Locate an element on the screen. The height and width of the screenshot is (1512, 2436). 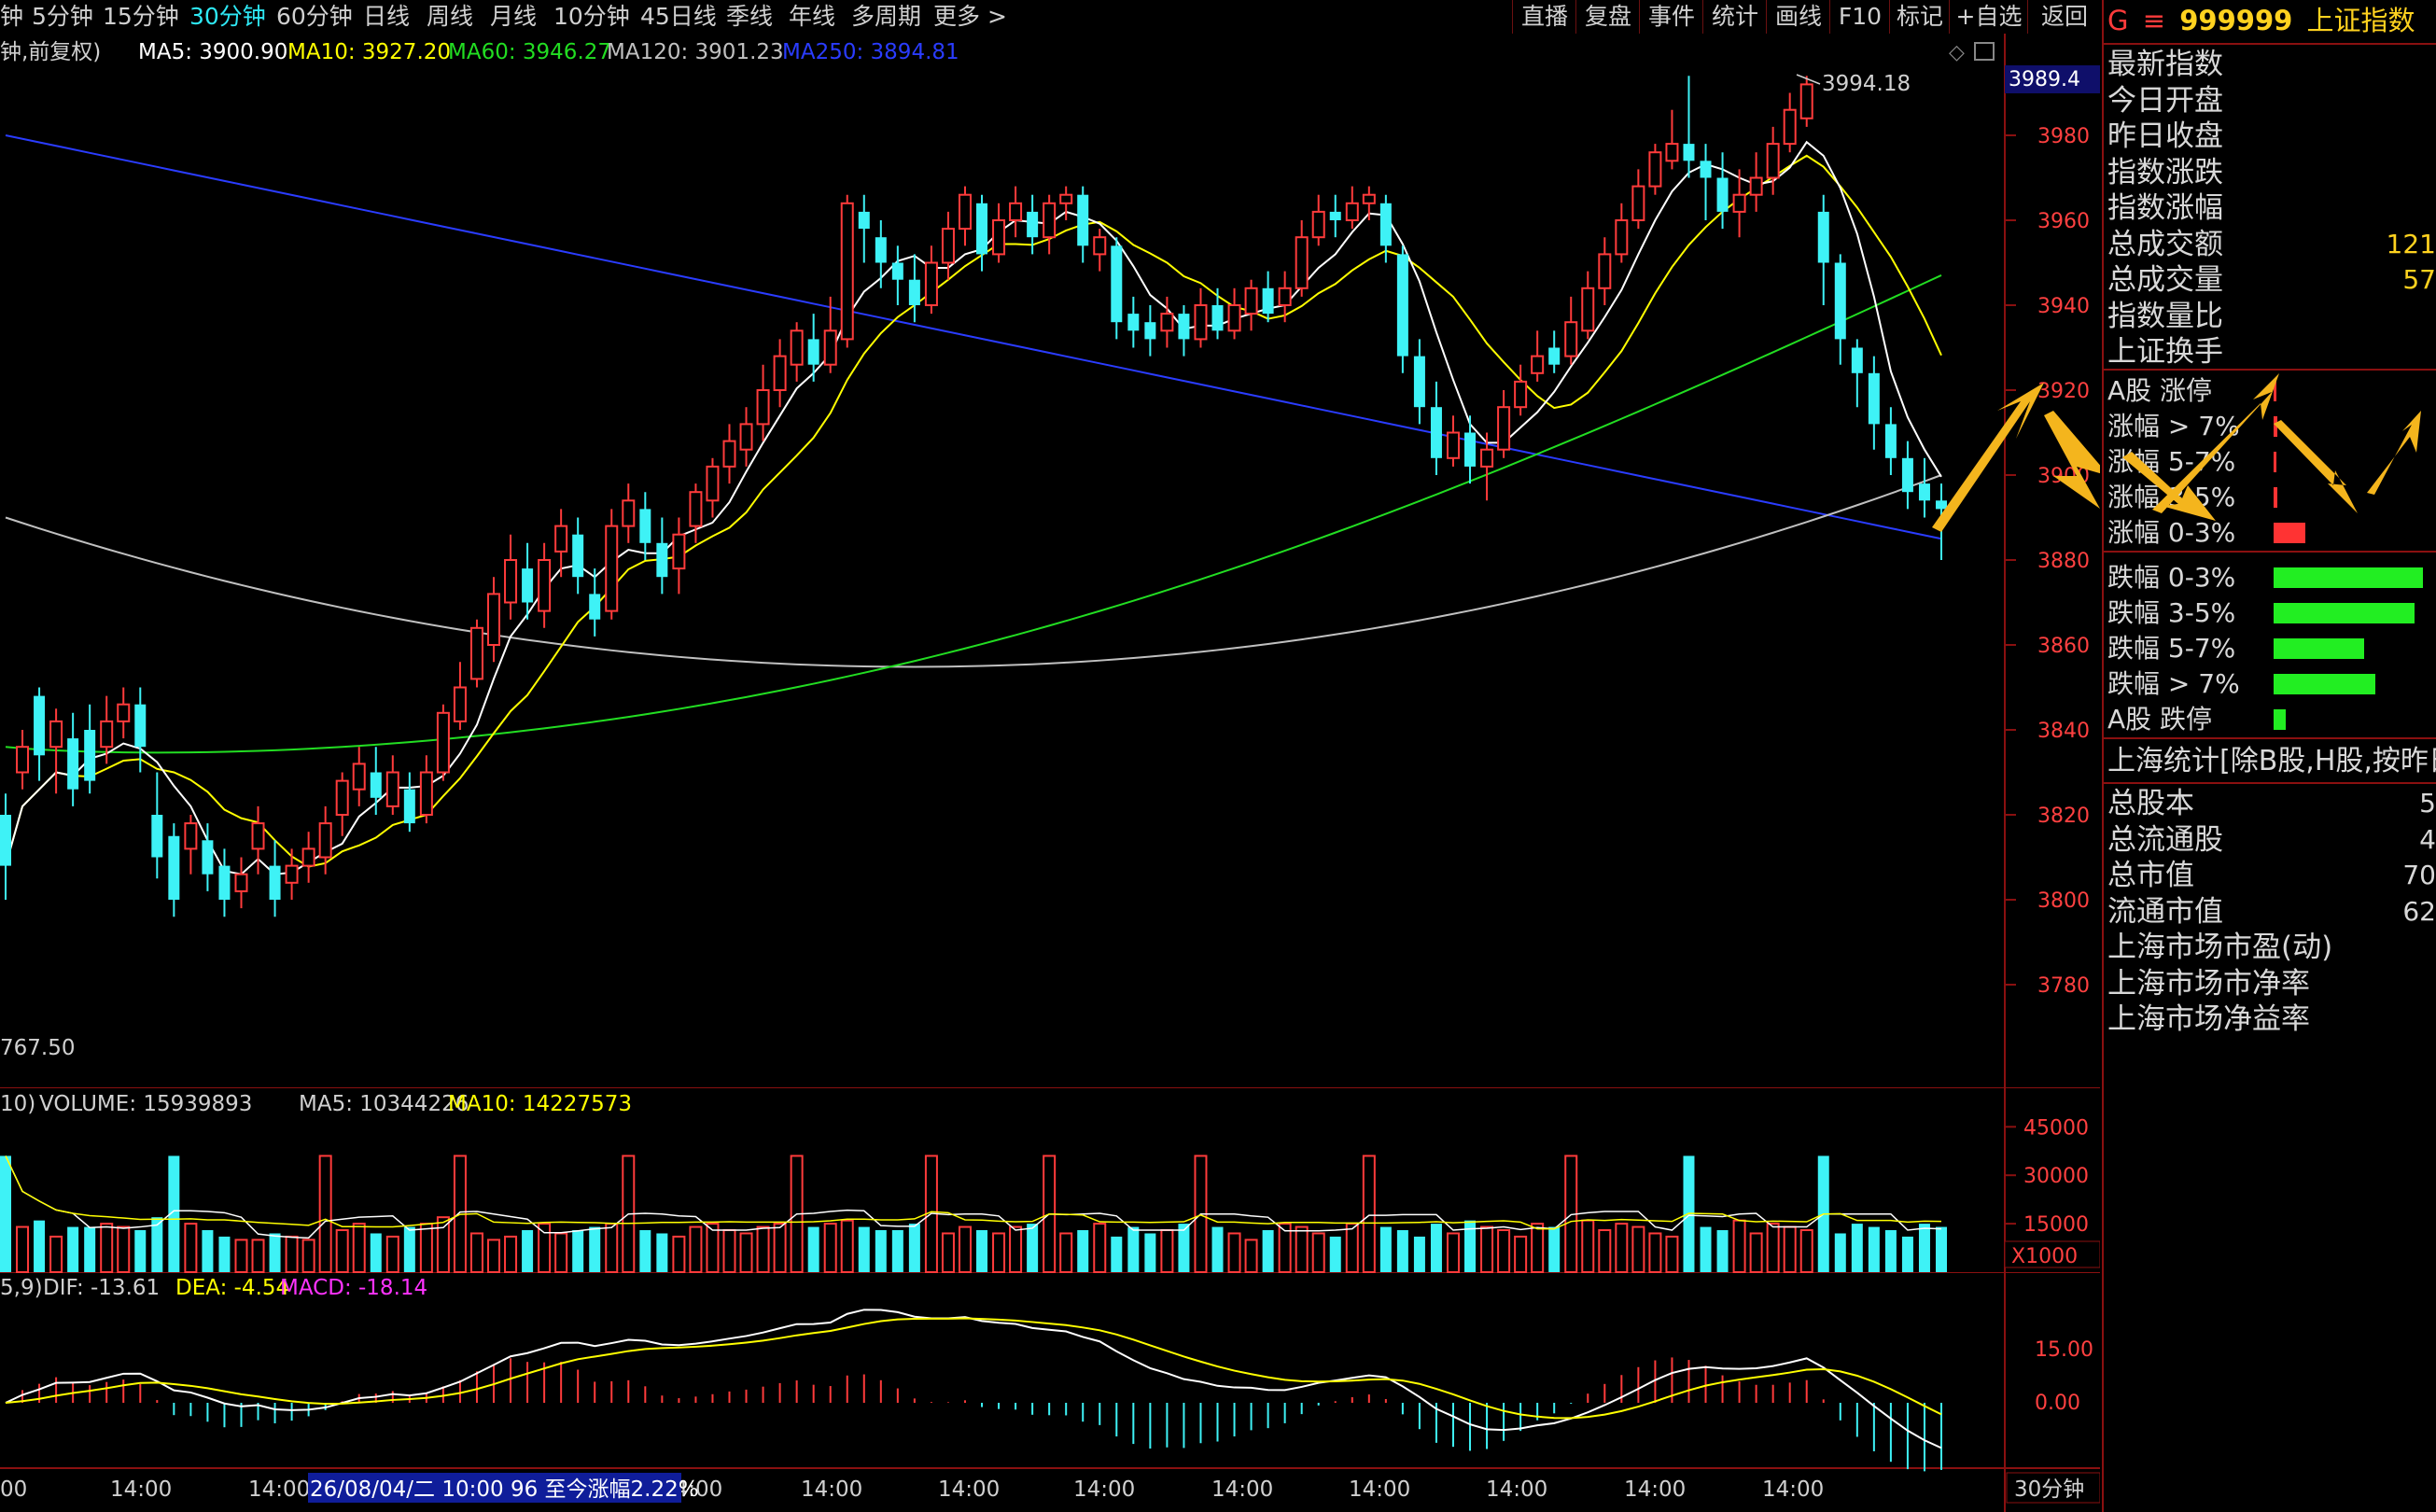
period-tab-60min: 60分钟 is located at coordinates (314, 17).